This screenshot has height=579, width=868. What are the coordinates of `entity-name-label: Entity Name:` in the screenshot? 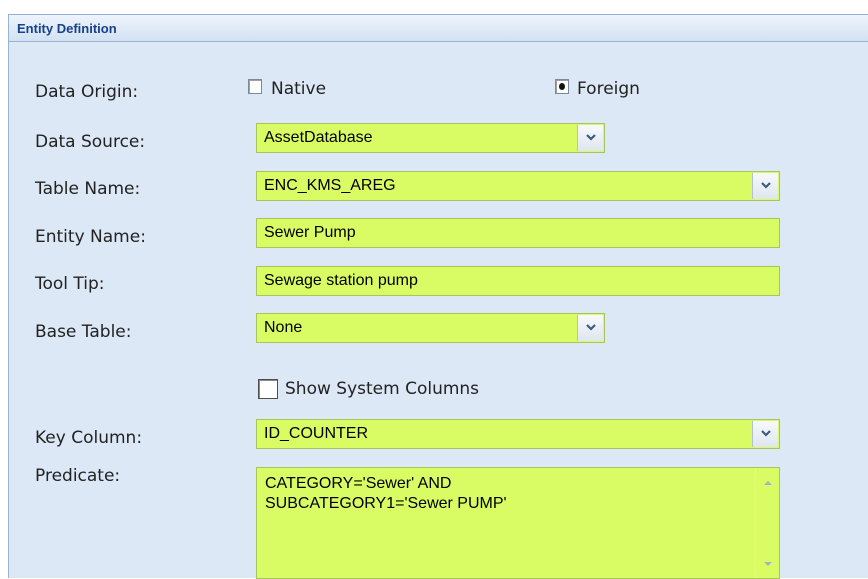 It's located at (90, 237).